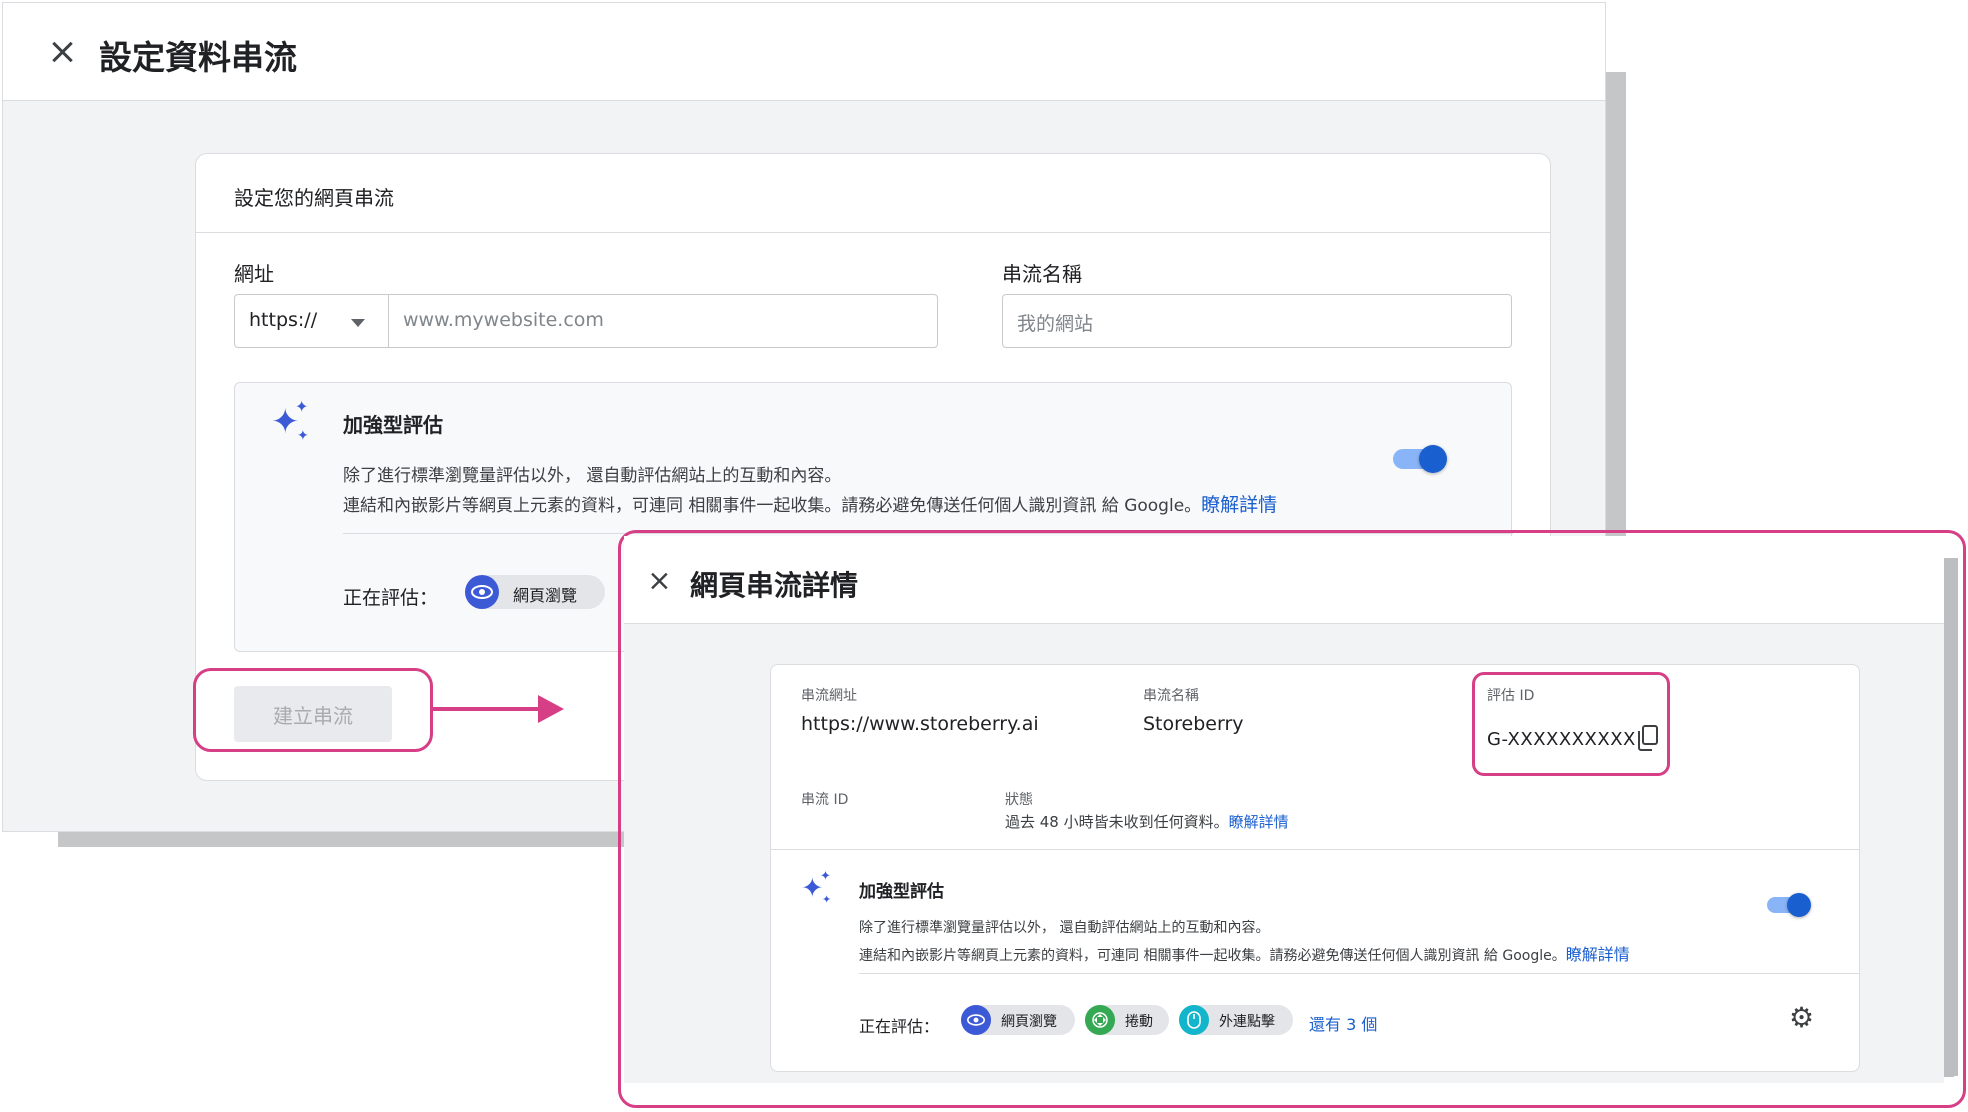 This screenshot has width=1968, height=1112. Describe the element at coordinates (1343, 1023) in the screenshot. I see `more-events-link: 還有 3 個` at that location.